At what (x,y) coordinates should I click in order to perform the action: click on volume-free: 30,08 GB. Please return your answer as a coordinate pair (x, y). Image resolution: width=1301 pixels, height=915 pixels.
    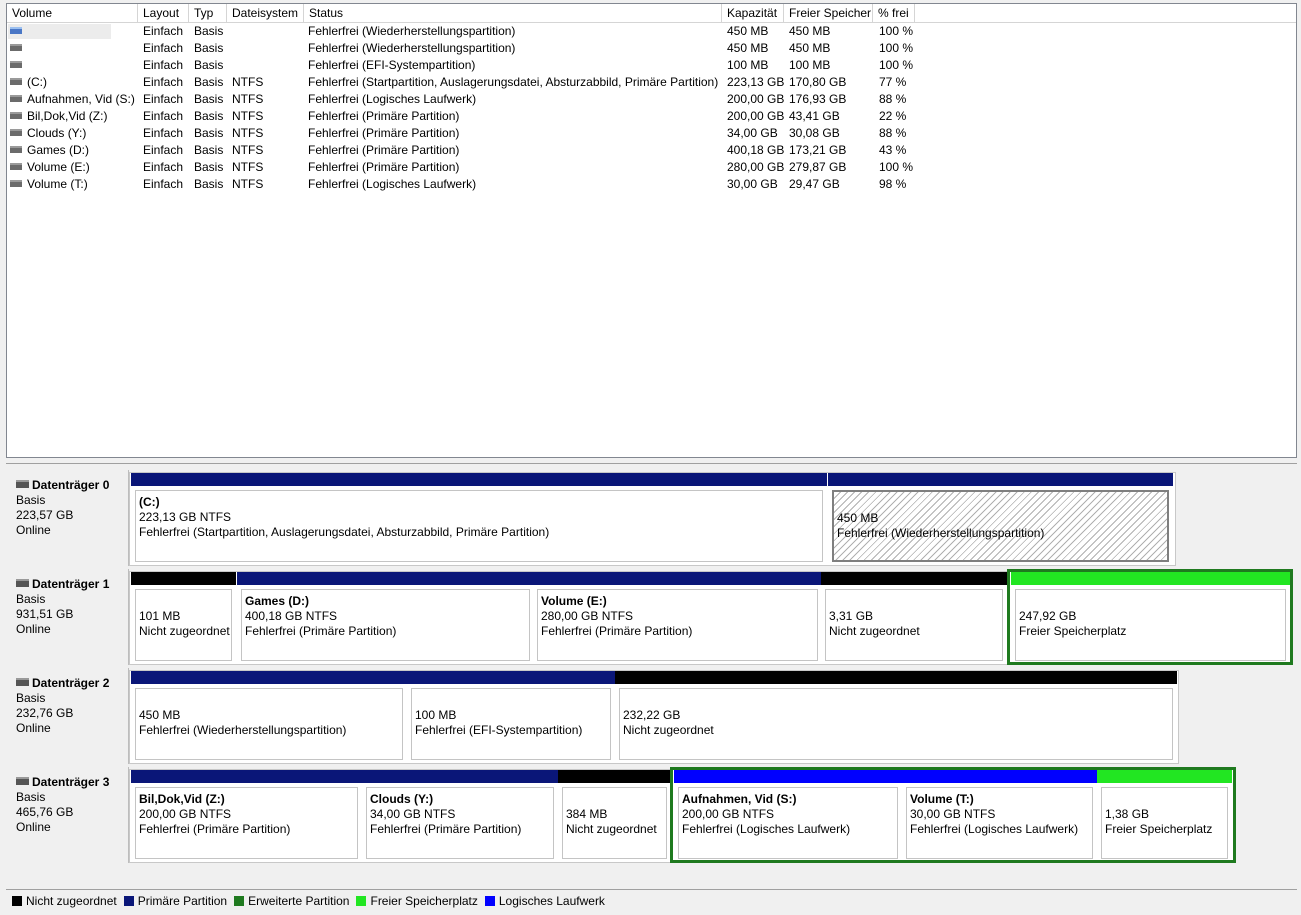
    Looking at the image, I should click on (814, 133).